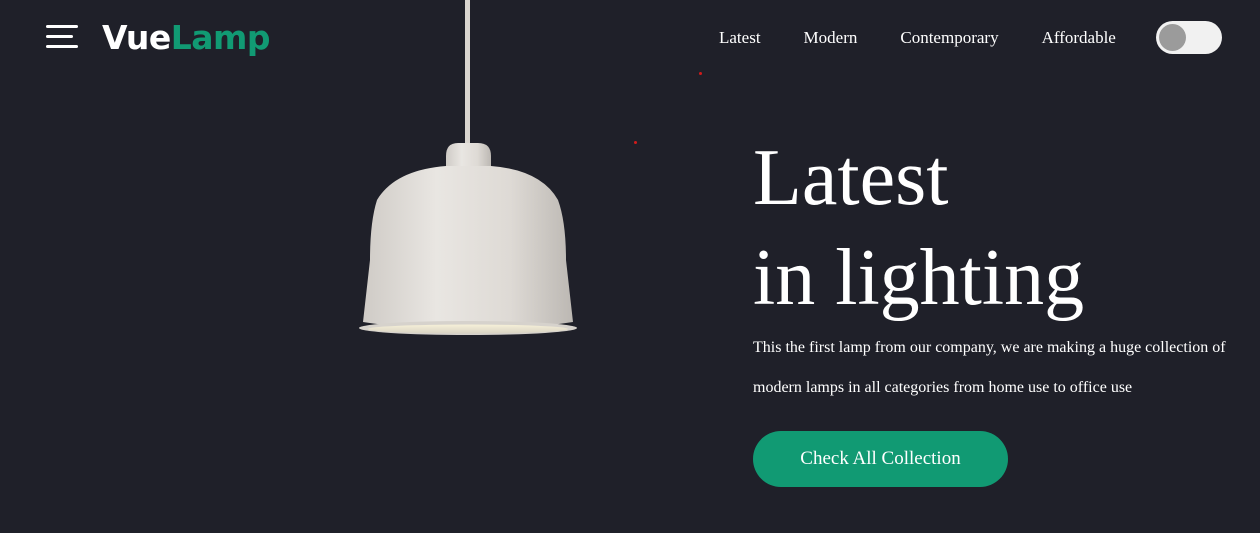  Describe the element at coordinates (740, 38) in the screenshot. I see `nav-link-latest: Latest` at that location.